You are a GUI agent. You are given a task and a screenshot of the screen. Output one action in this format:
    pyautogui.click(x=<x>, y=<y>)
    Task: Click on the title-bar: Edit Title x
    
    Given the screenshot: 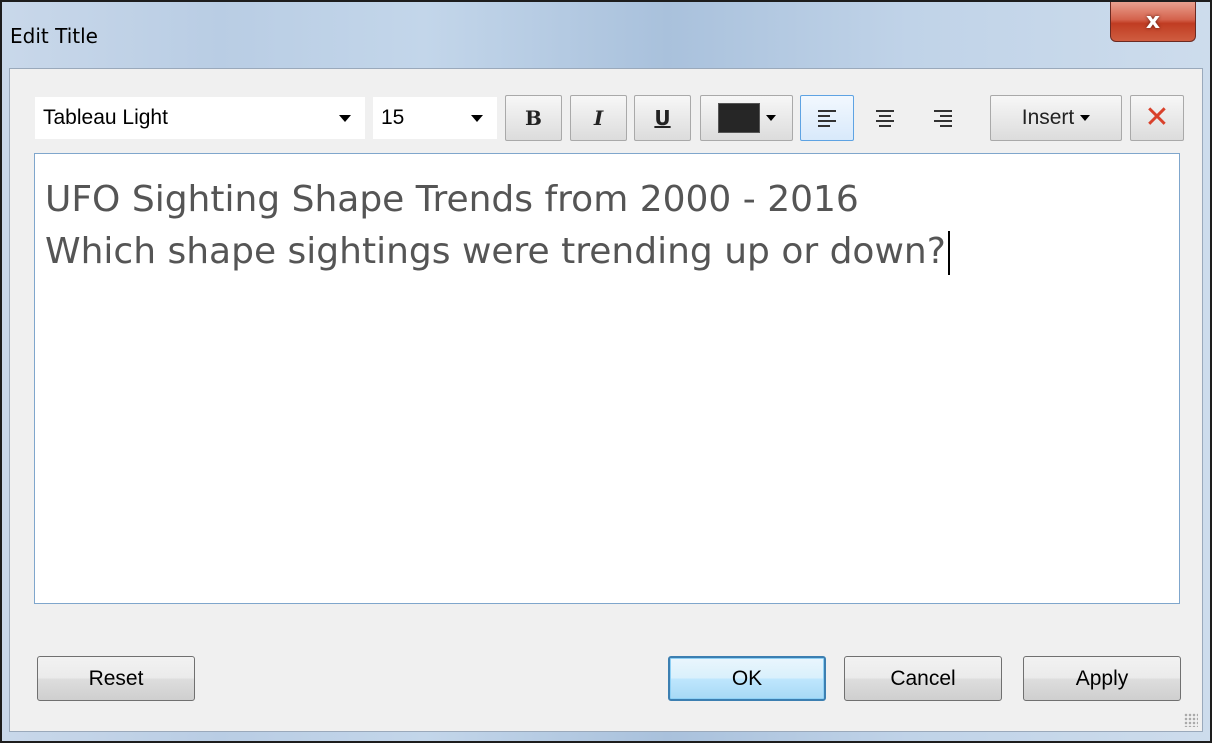 What is the action you would take?
    pyautogui.click(x=606, y=35)
    